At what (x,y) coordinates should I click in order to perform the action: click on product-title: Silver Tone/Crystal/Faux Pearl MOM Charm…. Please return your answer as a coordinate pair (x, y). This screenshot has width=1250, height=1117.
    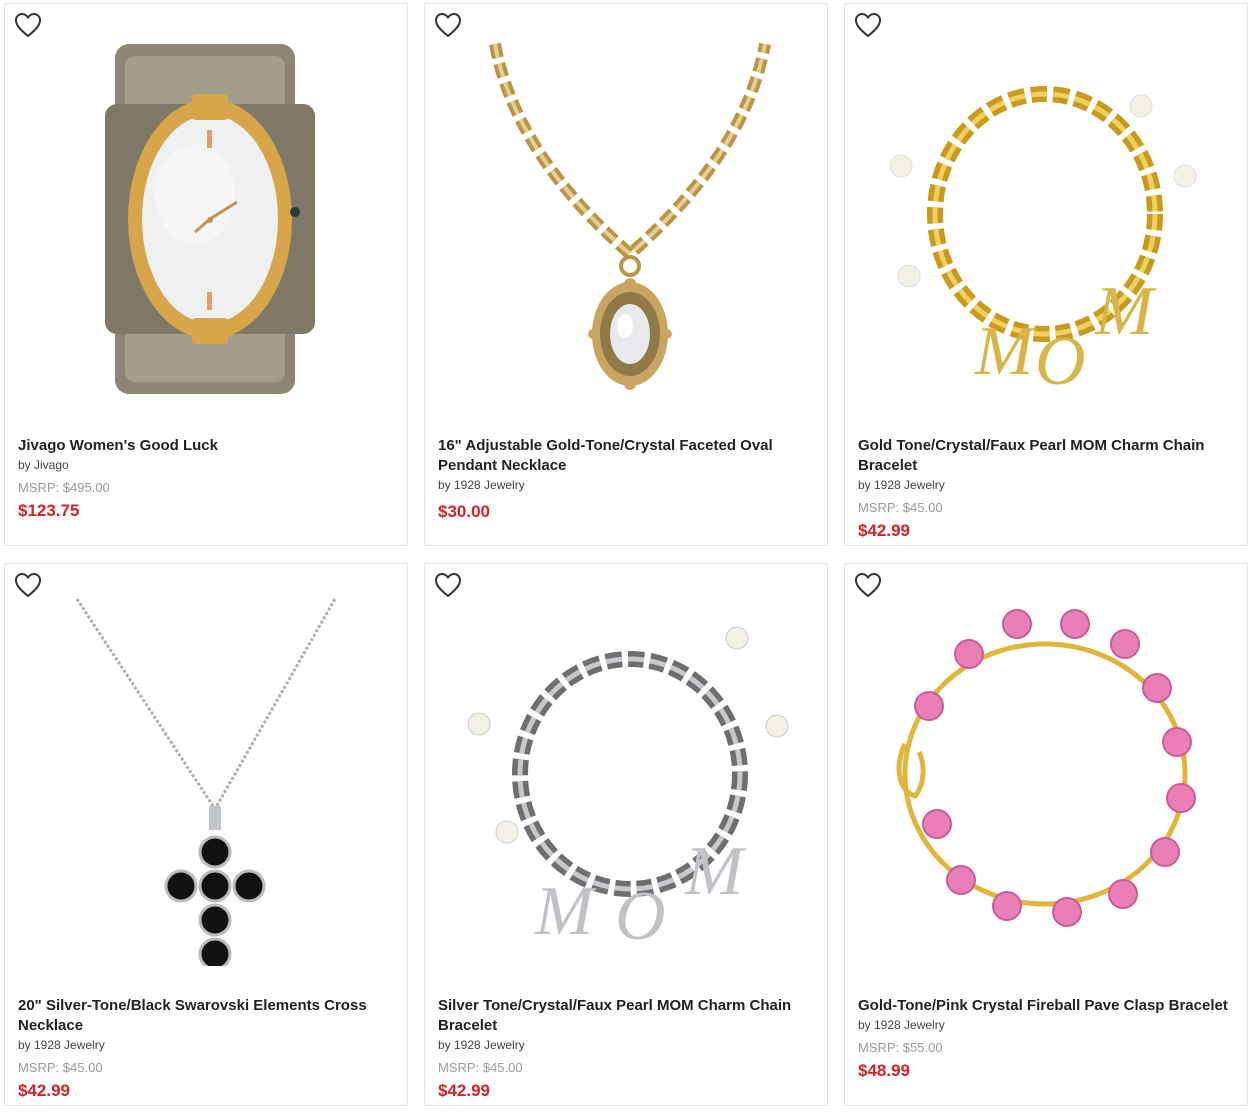
    Looking at the image, I should click on (627, 1016).